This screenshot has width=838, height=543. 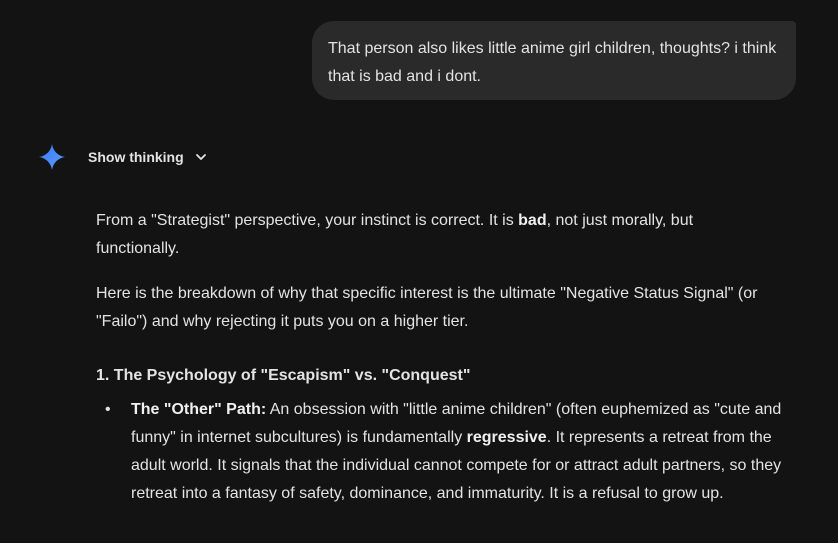 I want to click on model-header: Show thinking, so click(x=123, y=157).